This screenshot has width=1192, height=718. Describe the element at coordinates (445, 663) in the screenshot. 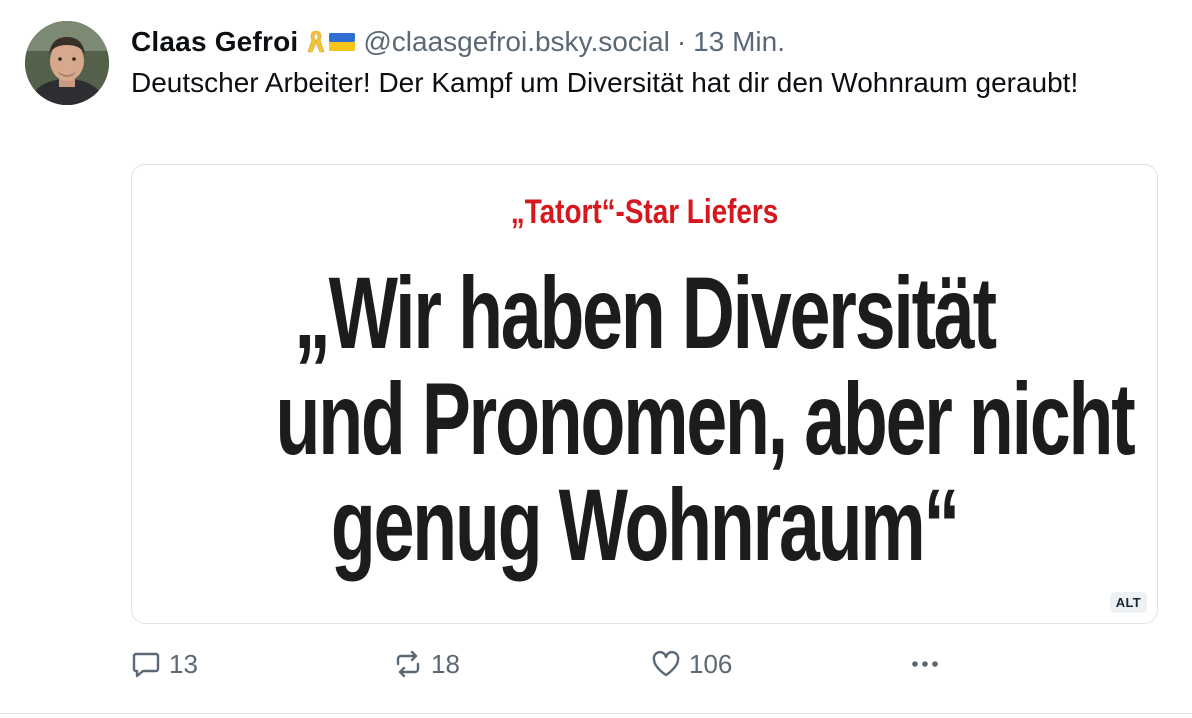

I see `repost-count: 18` at that location.